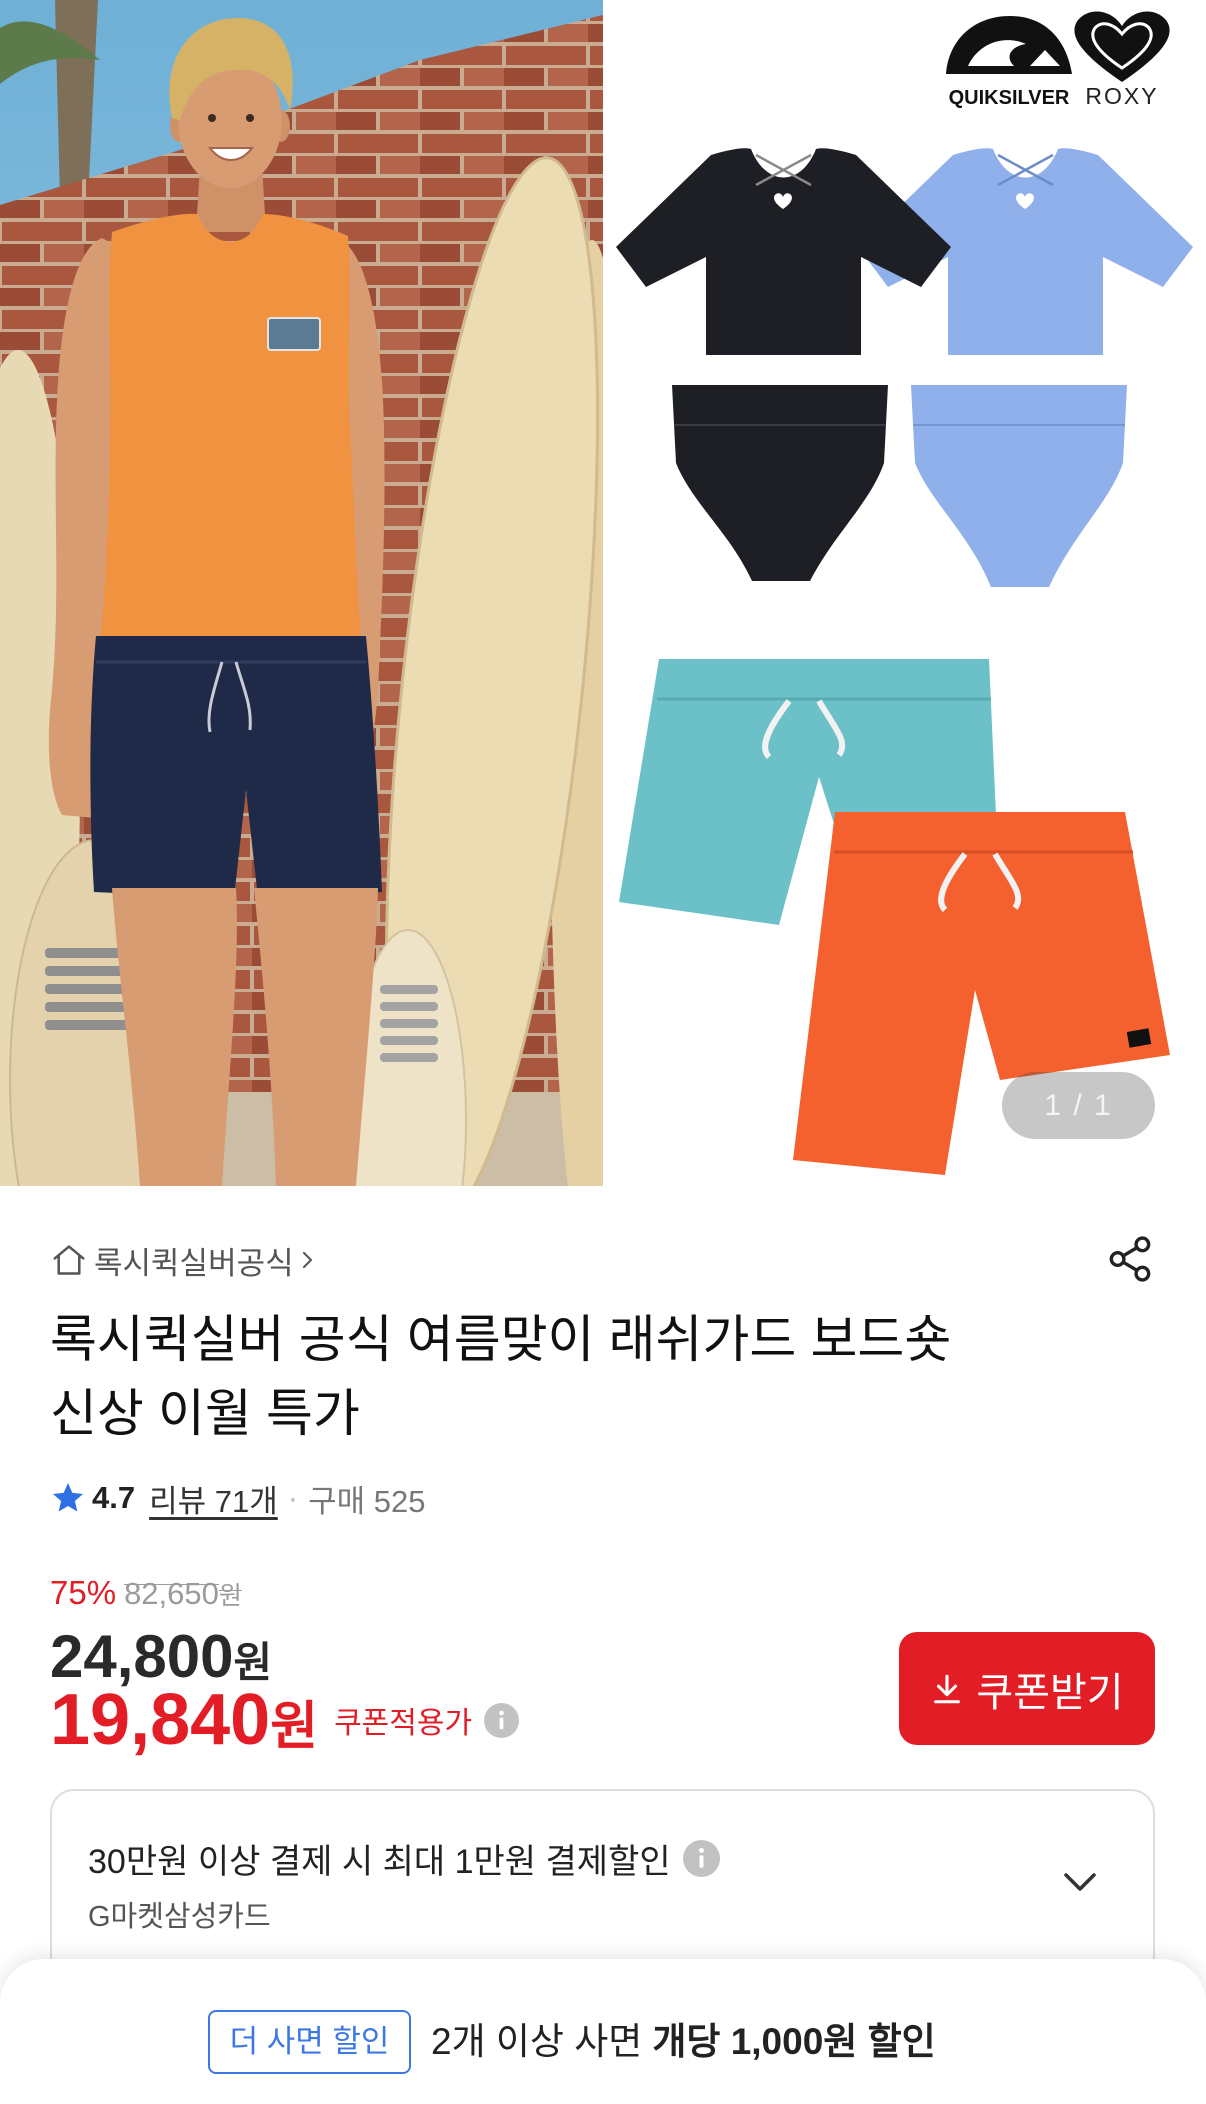 This screenshot has height=2104, width=1206. I want to click on bulk-discount-bottom-sheet: 더 사면 할인 2개 이상 사면 개당 1,000원 할인, so click(603, 2031).